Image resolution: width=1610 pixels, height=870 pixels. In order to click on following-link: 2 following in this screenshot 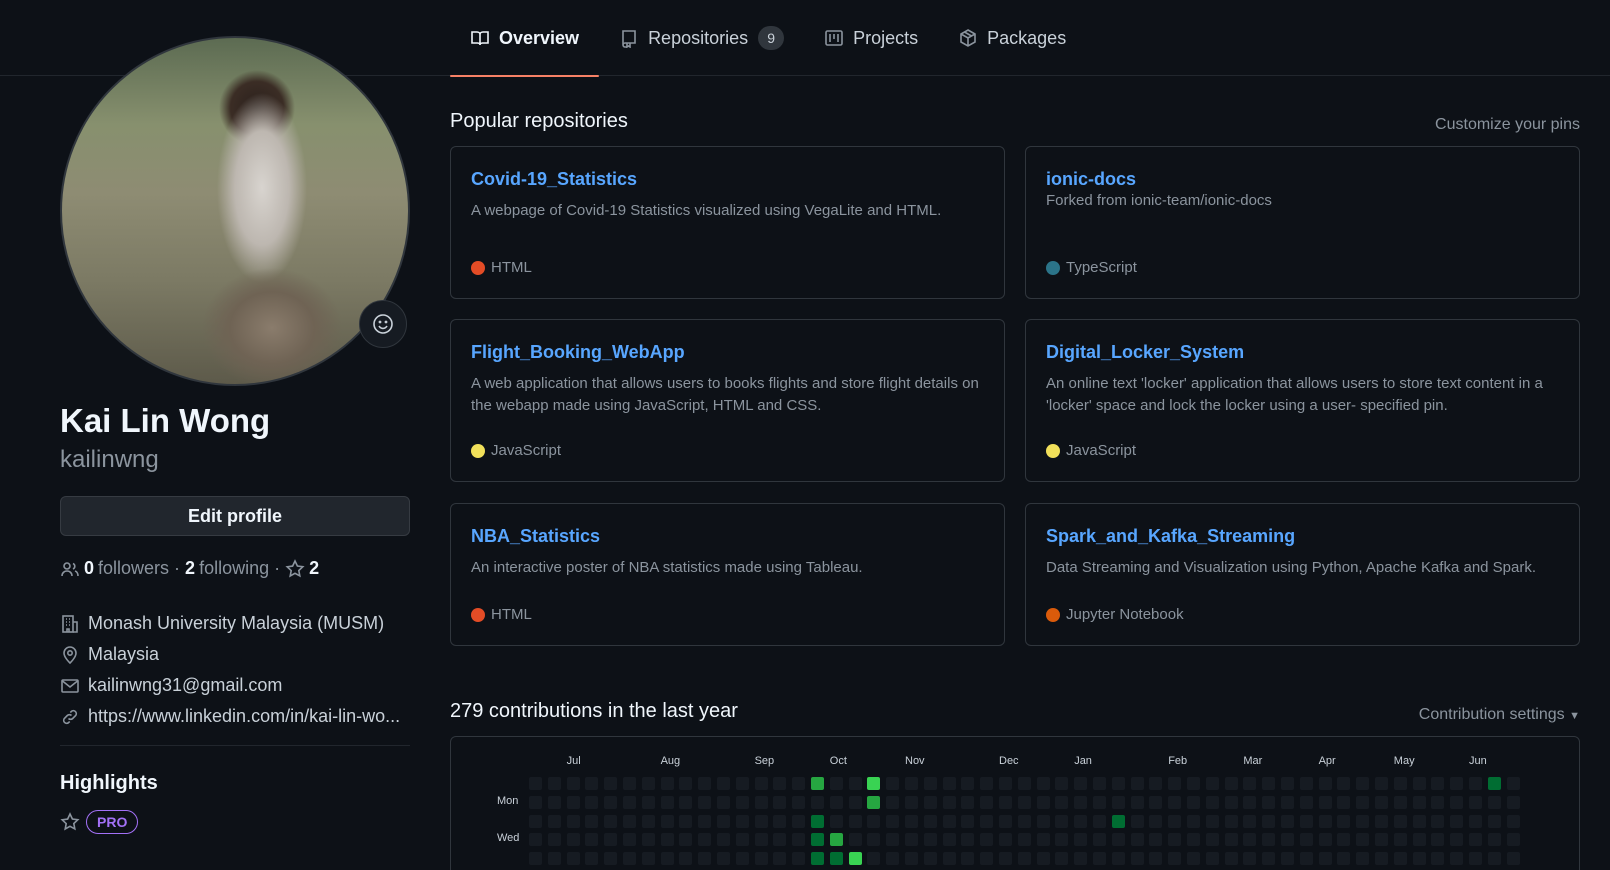, I will do `click(227, 568)`.